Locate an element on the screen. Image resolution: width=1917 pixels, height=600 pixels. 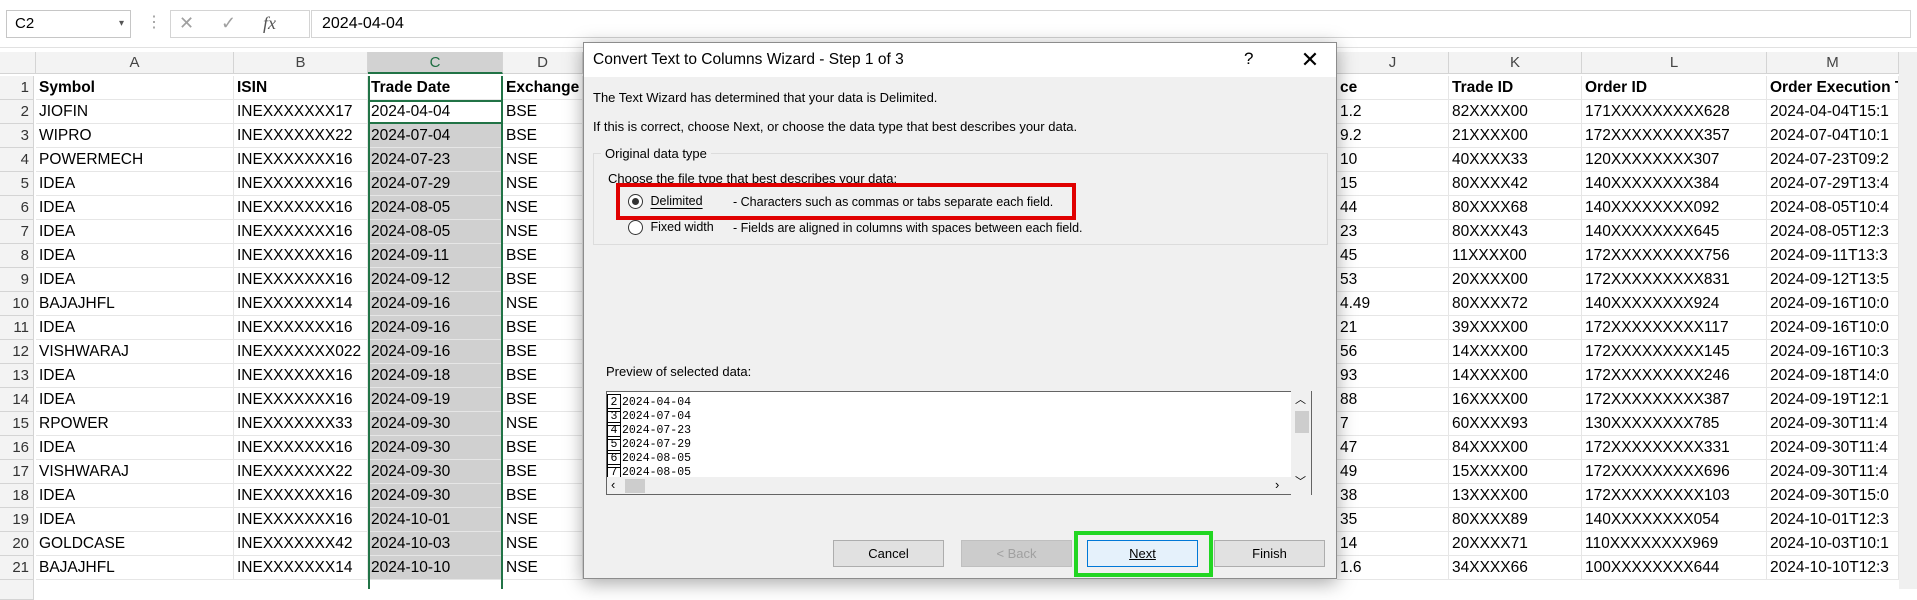
cell-a21: BAJAJHFL is located at coordinates (135, 568).